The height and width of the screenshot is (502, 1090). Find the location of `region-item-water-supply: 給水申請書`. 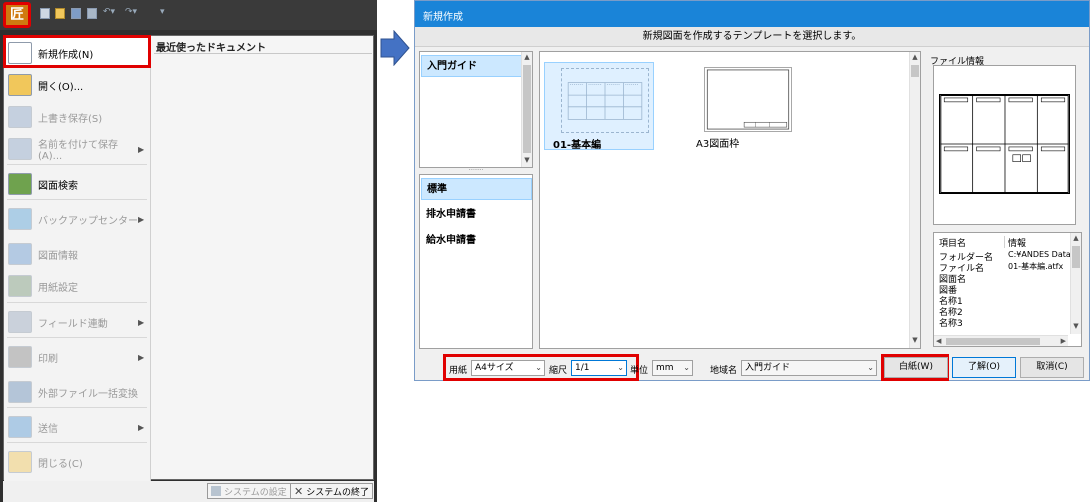

region-item-water-supply: 給水申請書 is located at coordinates (476, 241).